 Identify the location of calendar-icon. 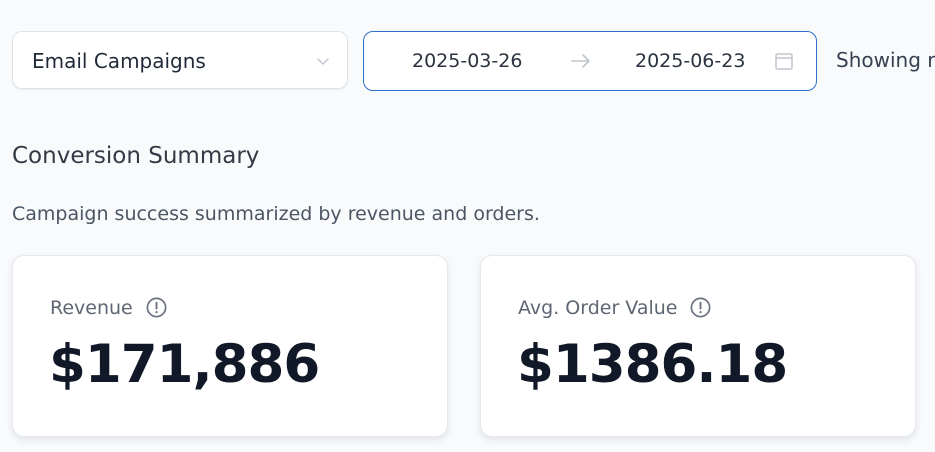
(784, 61).